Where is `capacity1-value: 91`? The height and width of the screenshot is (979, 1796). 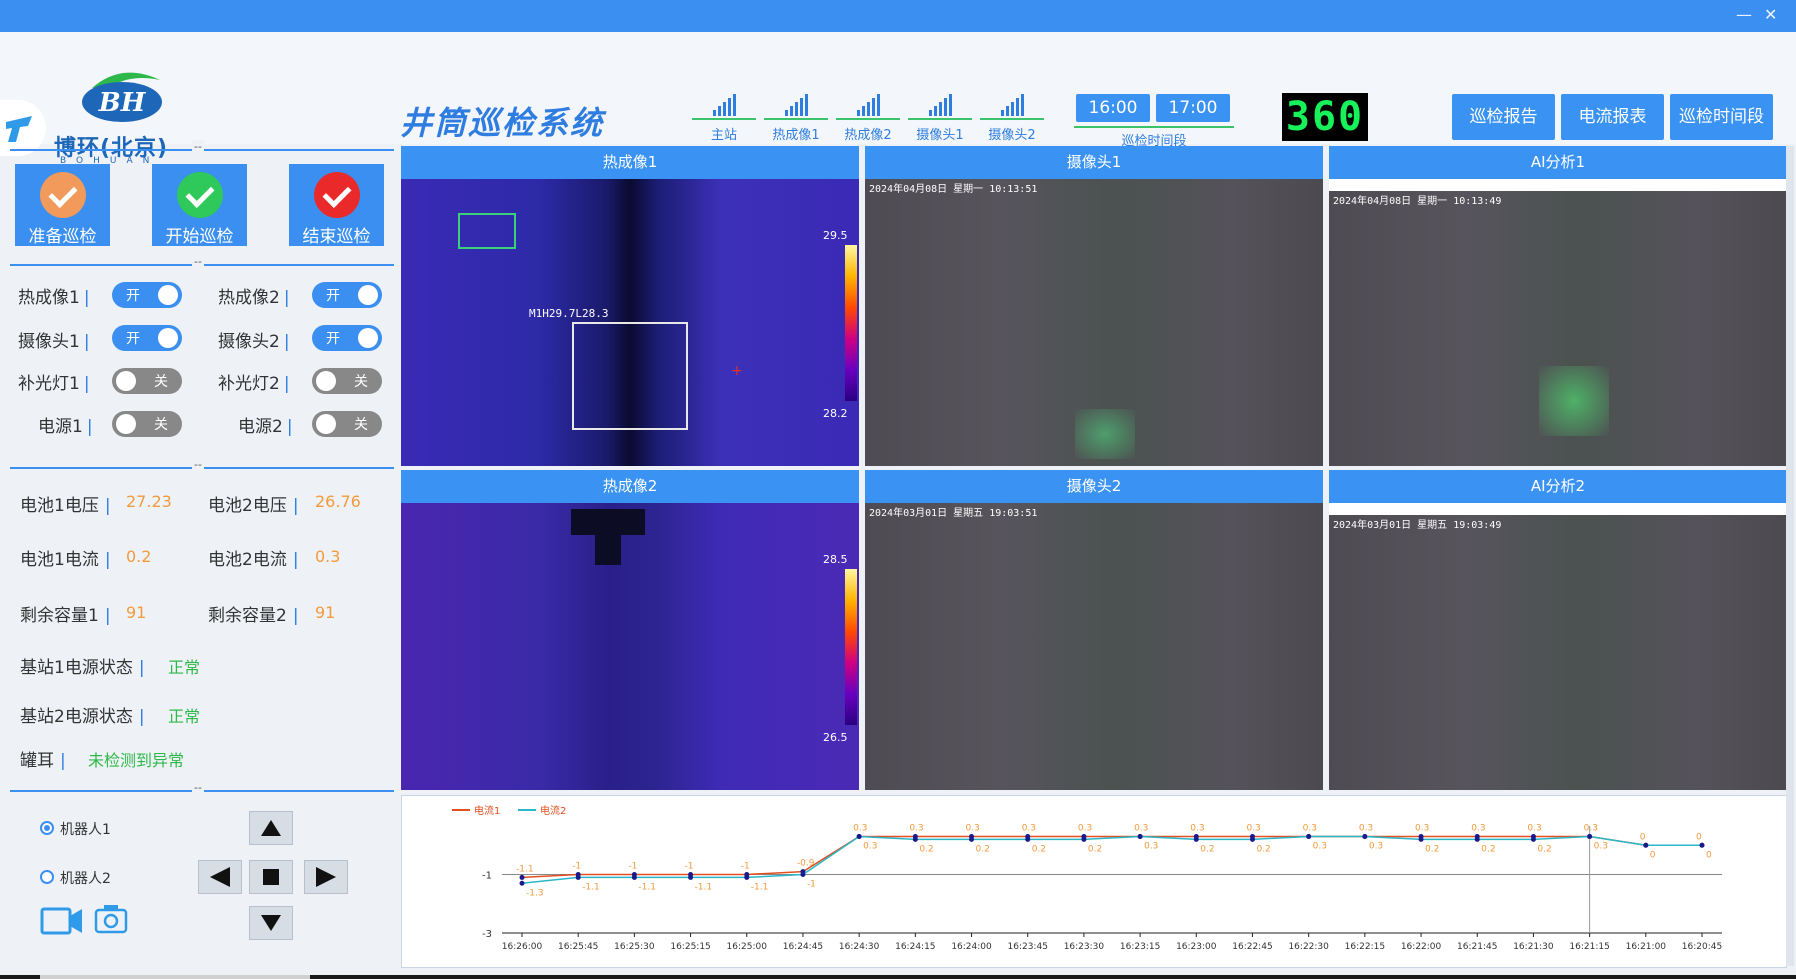
capacity1-value: 91 is located at coordinates (136, 612).